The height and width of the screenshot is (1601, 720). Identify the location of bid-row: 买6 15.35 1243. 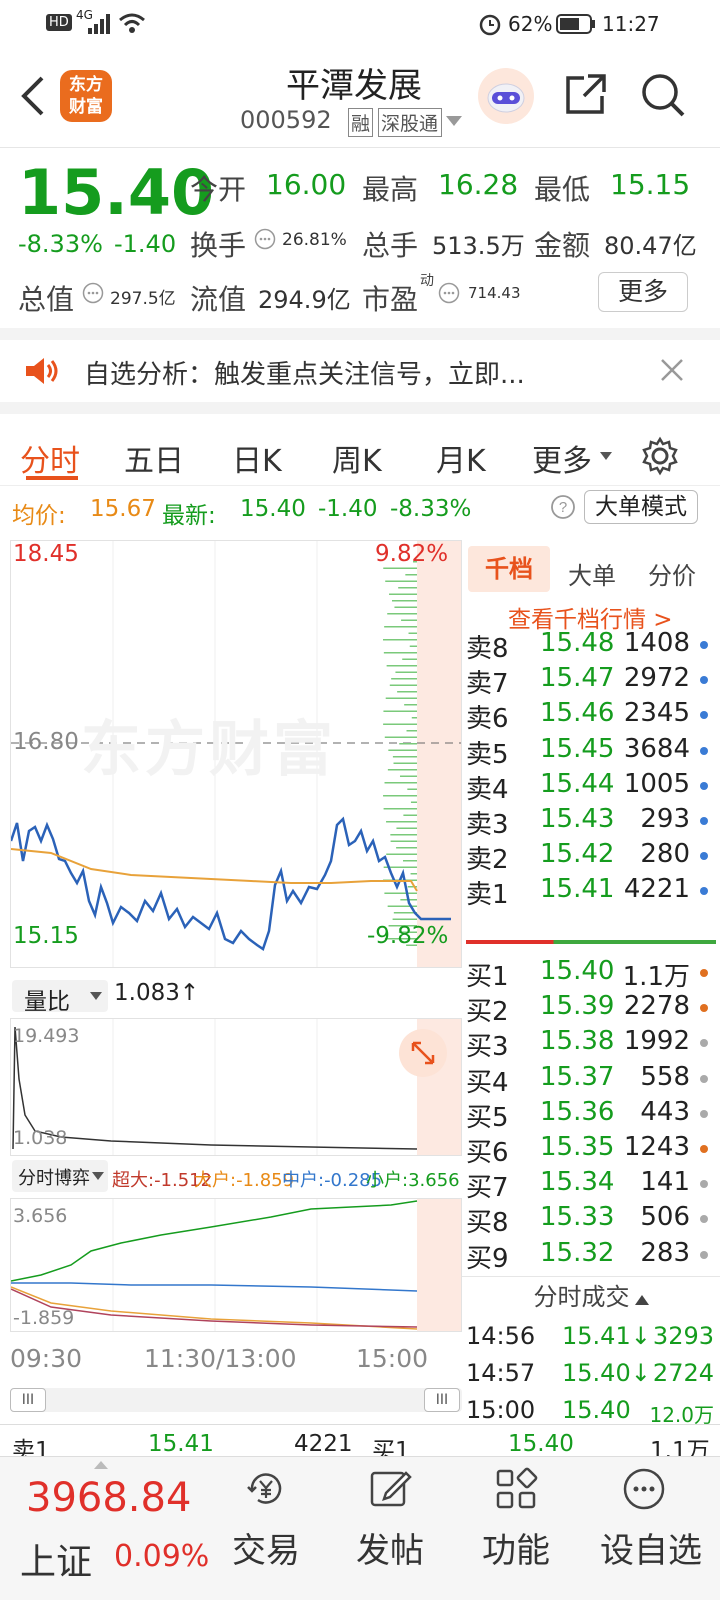
(591, 1150).